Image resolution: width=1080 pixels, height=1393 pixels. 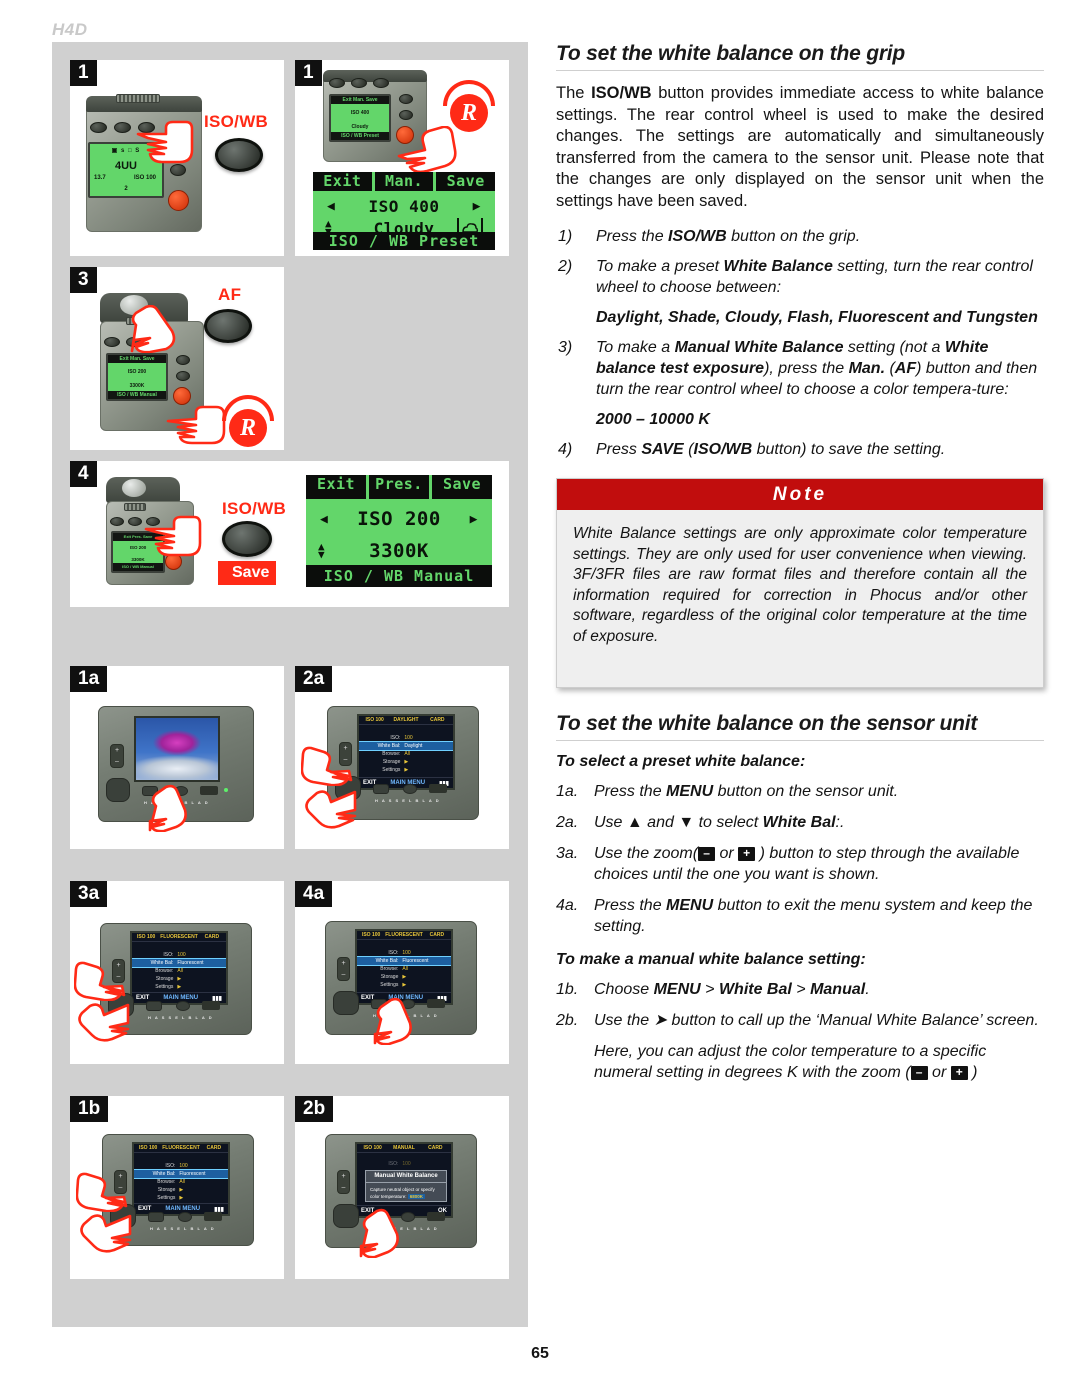 I want to click on menu-row-white-bal: White Bal: Daylight, so click(x=406, y=746).